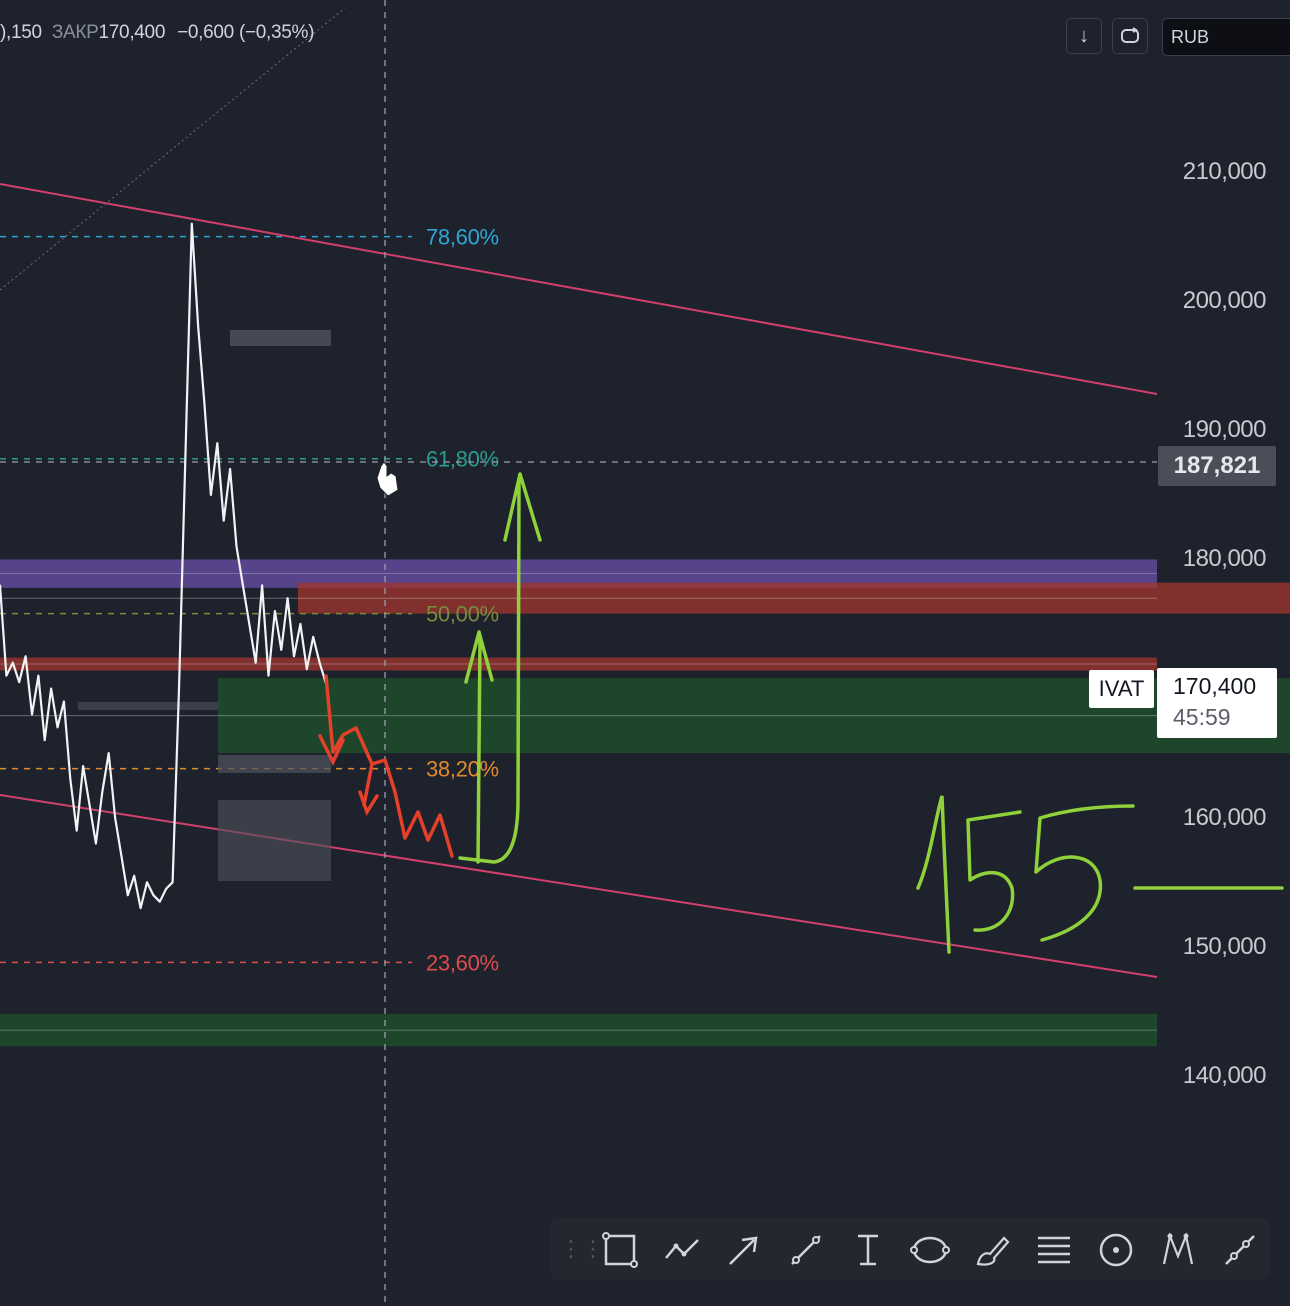  Describe the element at coordinates (1226, 37) in the screenshot. I see `currency-select: RUB` at that location.